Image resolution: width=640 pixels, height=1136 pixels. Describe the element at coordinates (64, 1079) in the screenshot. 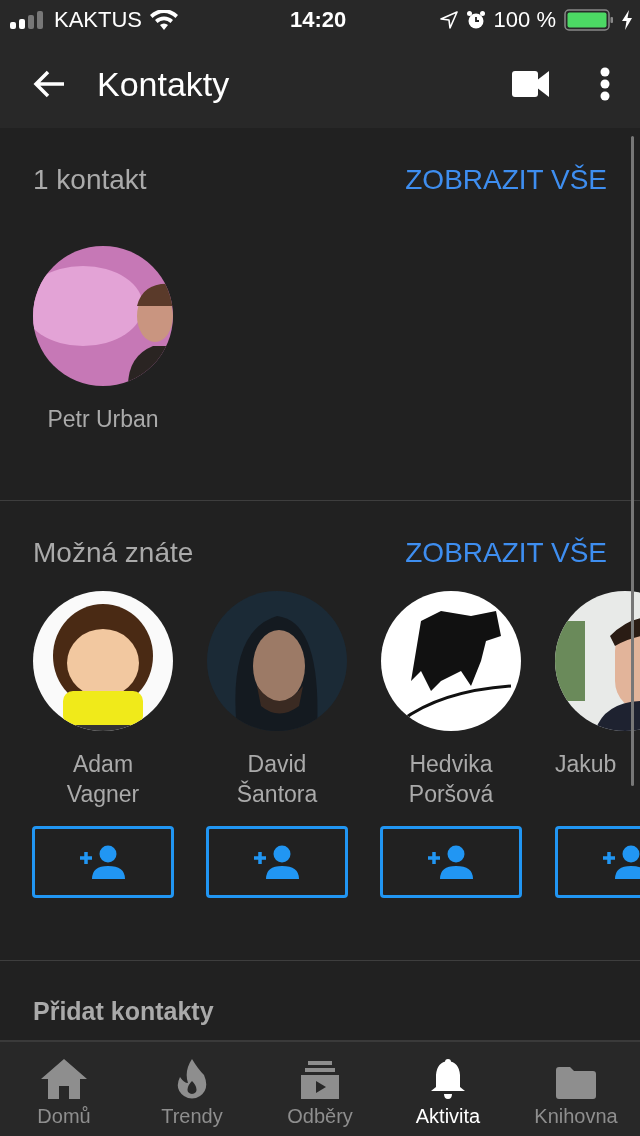

I see `home-icon` at that location.